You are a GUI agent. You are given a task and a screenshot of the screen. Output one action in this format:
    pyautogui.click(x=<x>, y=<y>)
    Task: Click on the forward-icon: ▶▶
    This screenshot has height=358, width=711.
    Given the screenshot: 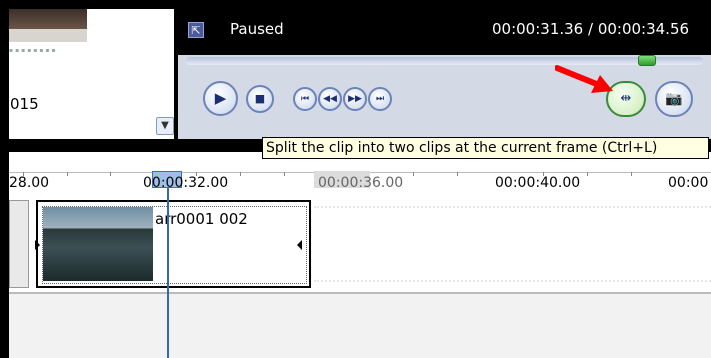 What is the action you would take?
    pyautogui.click(x=355, y=99)
    